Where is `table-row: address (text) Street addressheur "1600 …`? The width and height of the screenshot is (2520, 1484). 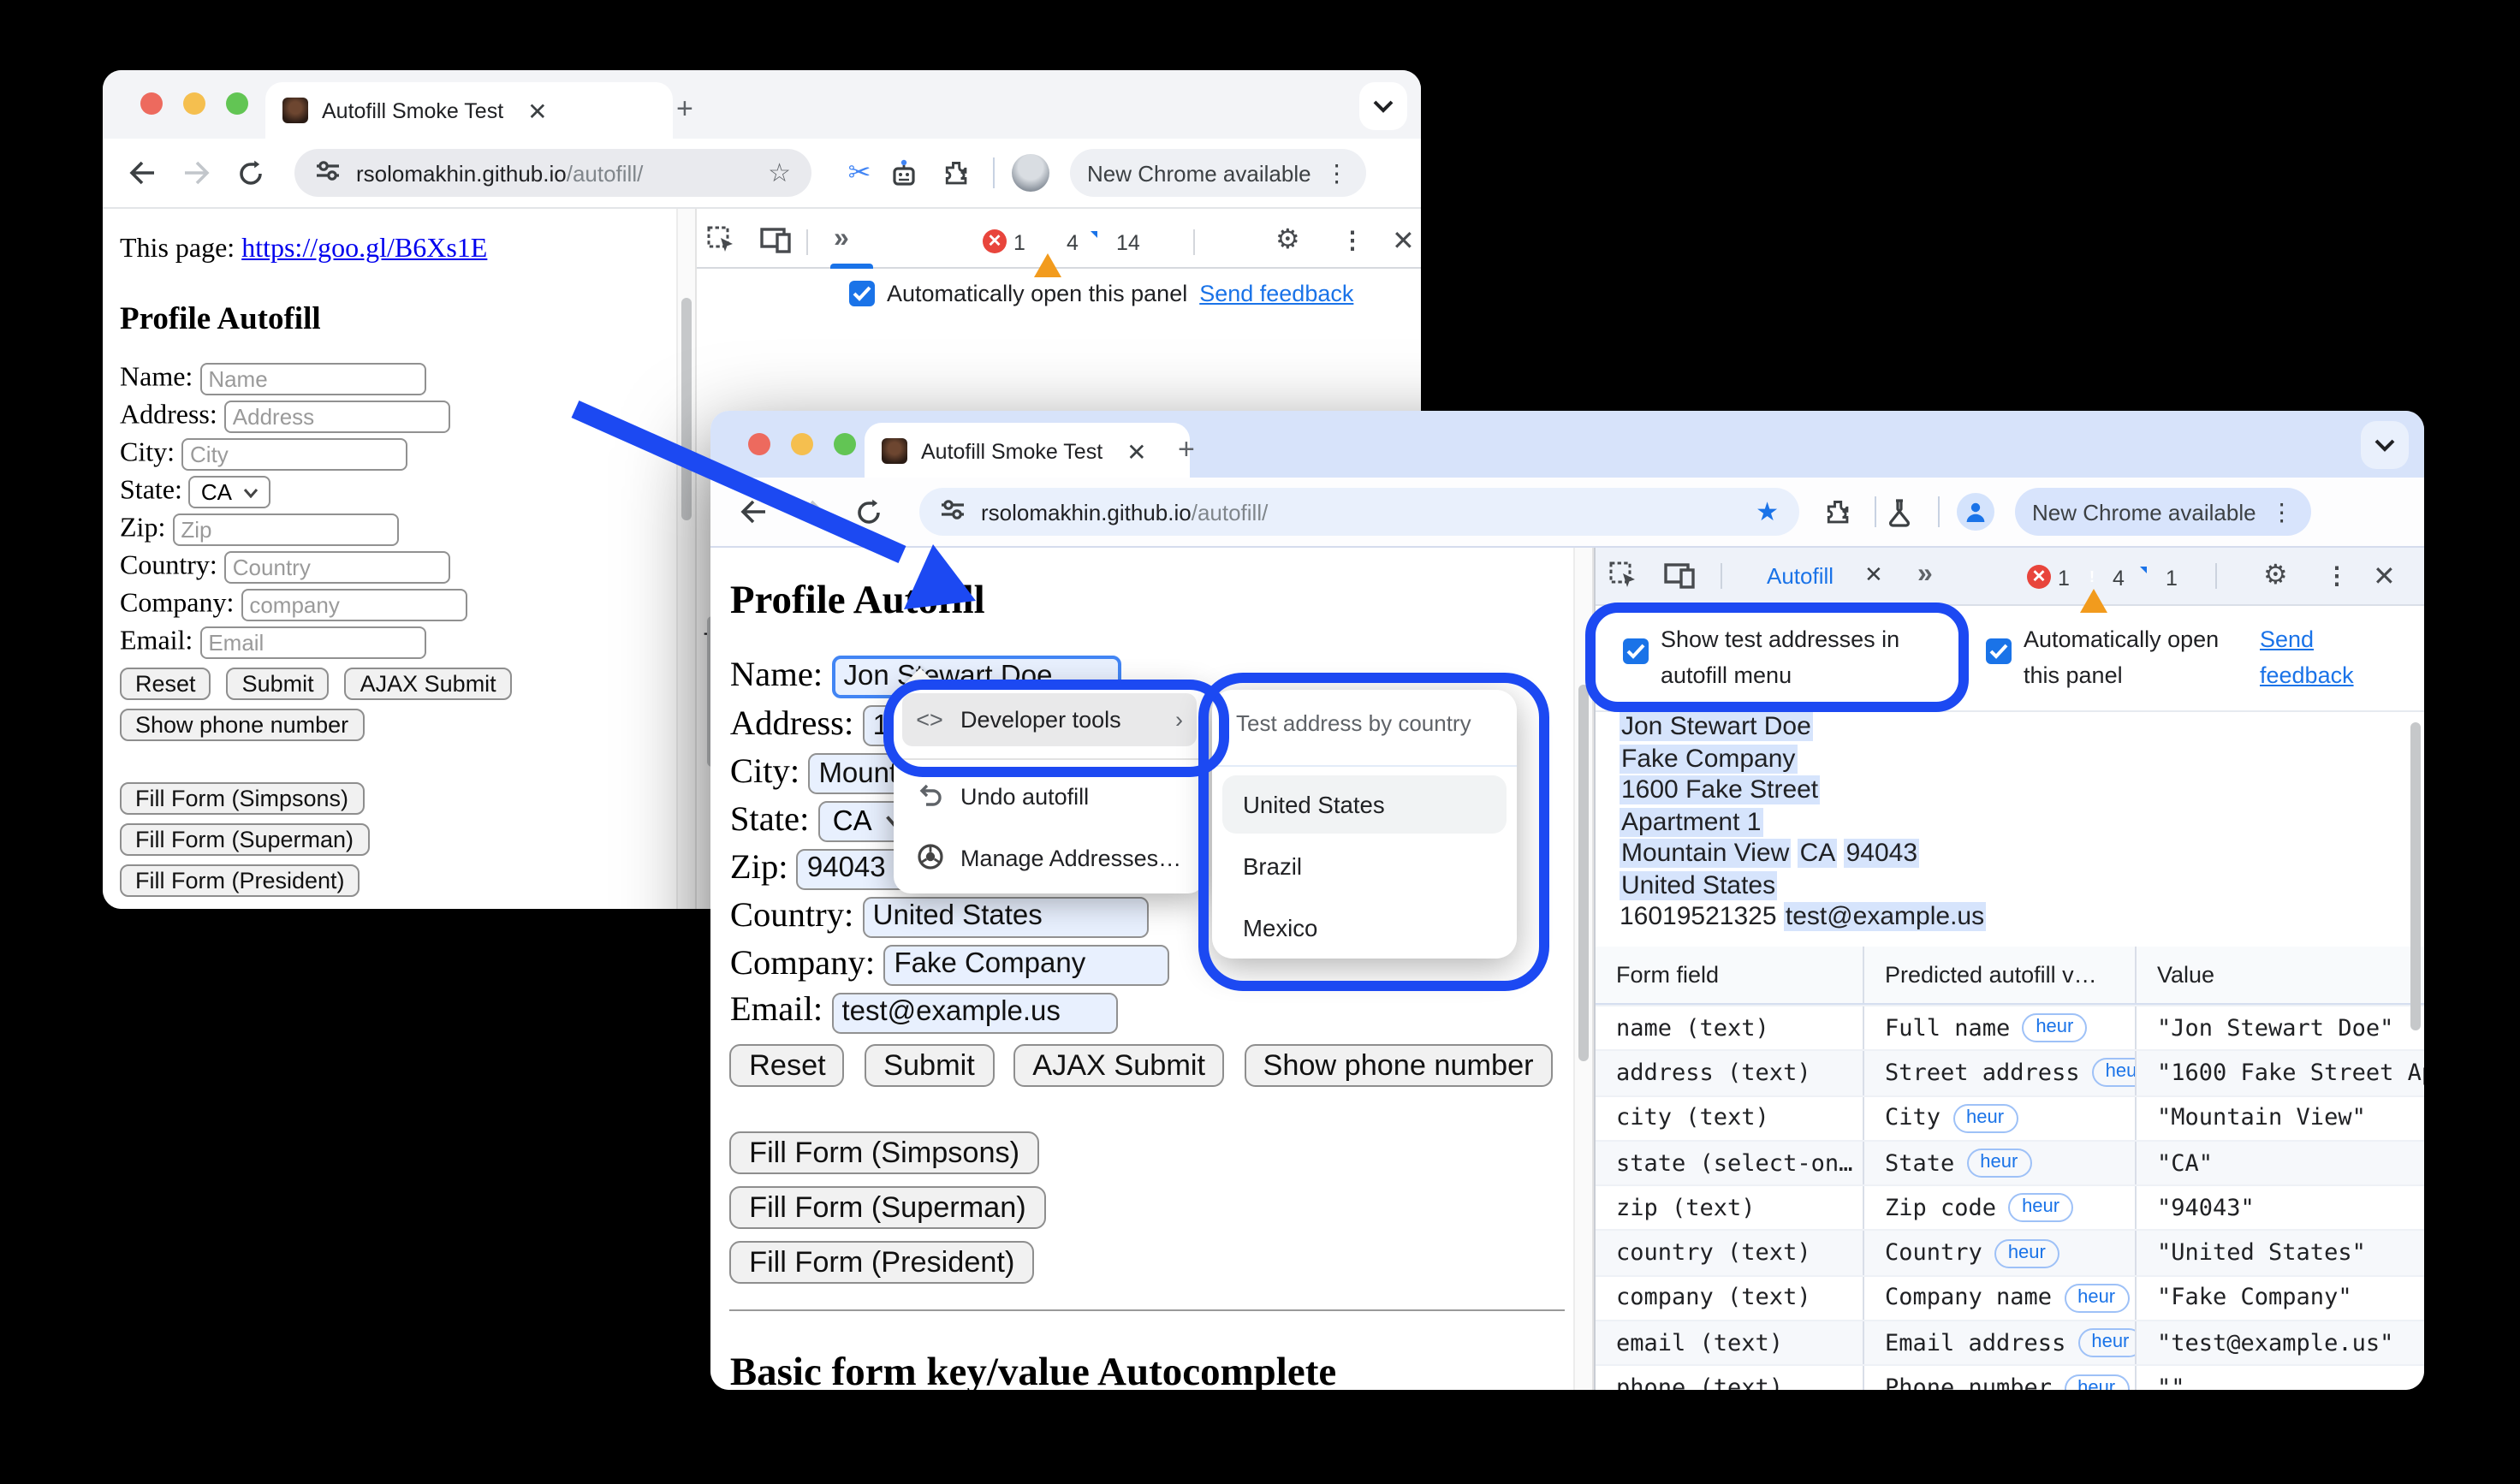
table-row: address (text) Street addressheur "1600 … is located at coordinates (2010, 1072).